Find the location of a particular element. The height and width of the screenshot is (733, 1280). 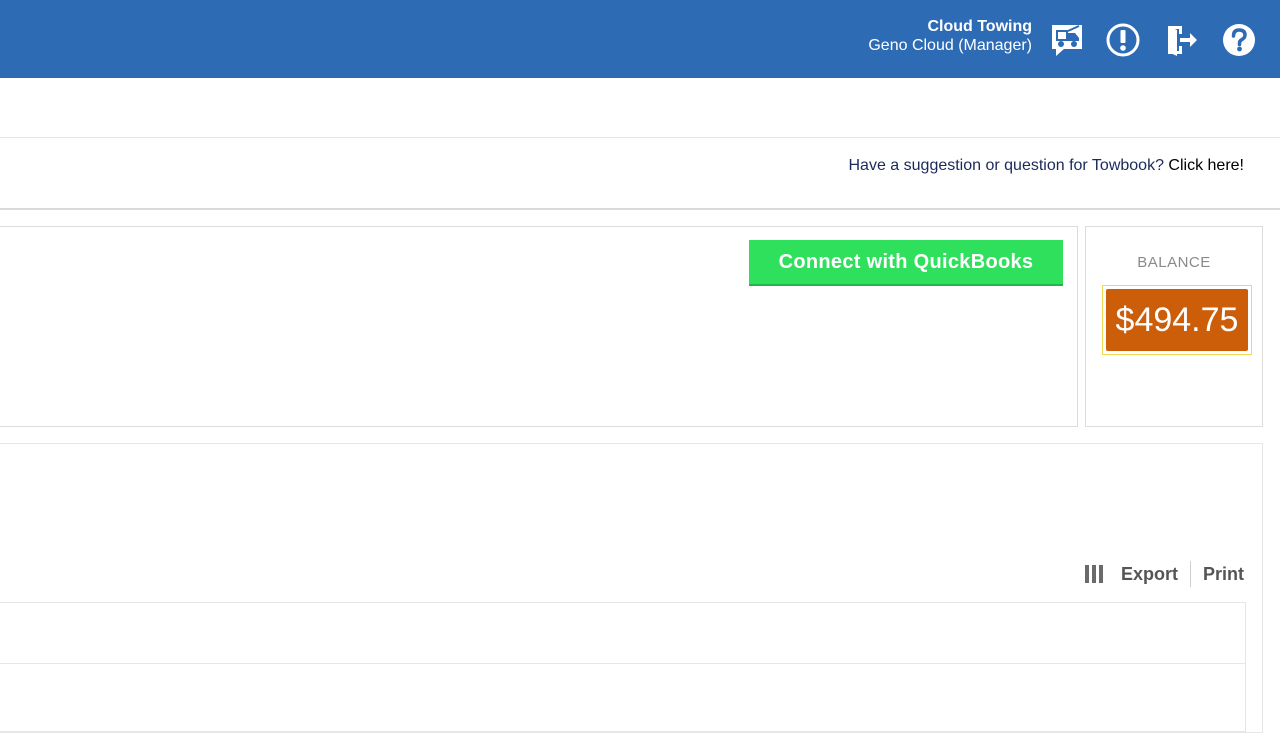

balance-badge: $494.75 is located at coordinates (1177, 320).